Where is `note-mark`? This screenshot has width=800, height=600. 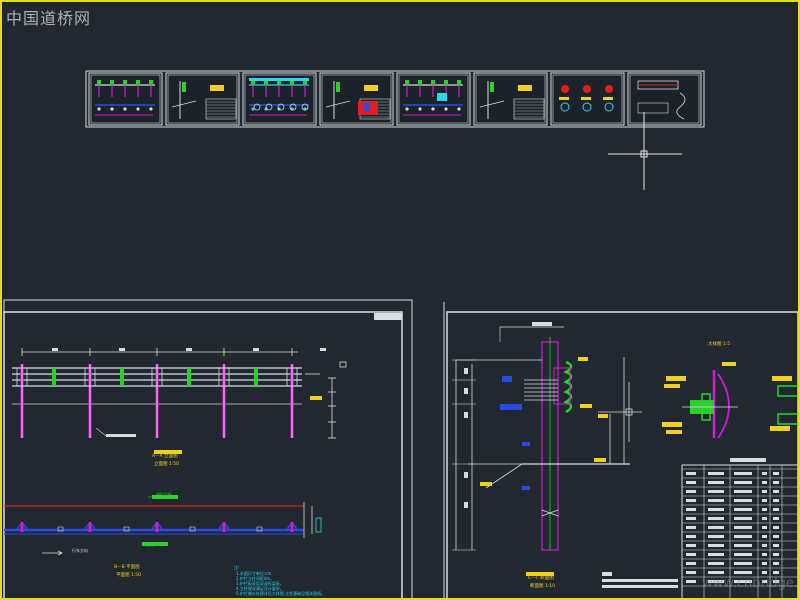 note-mark is located at coordinates (640, 586).